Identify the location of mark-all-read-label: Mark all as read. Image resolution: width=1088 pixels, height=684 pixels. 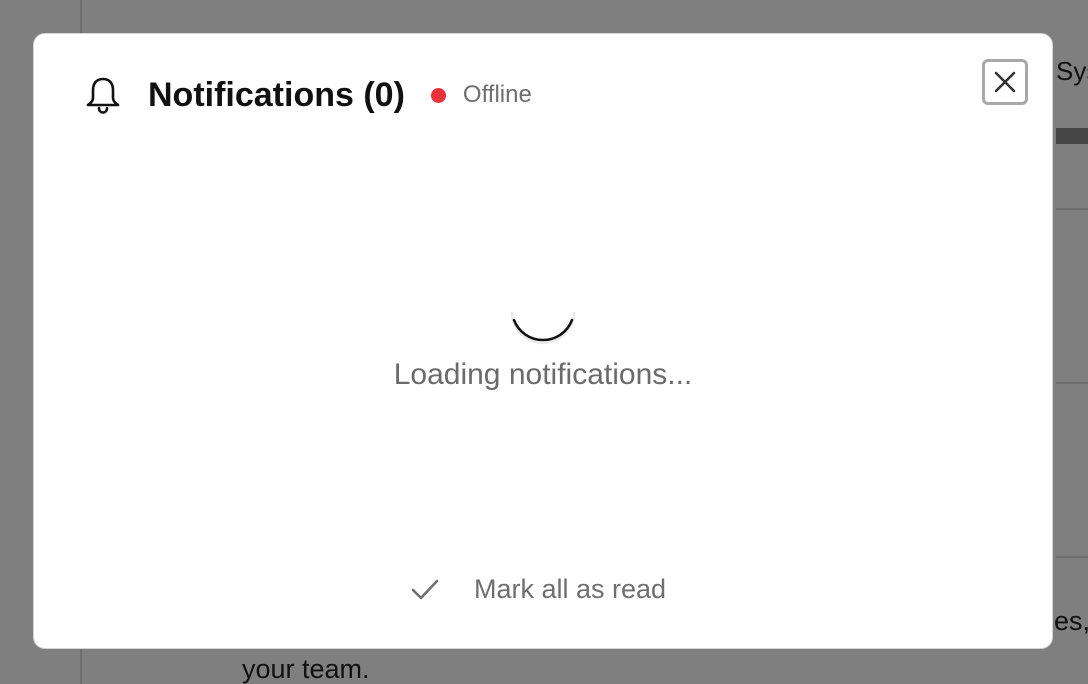
(570, 589).